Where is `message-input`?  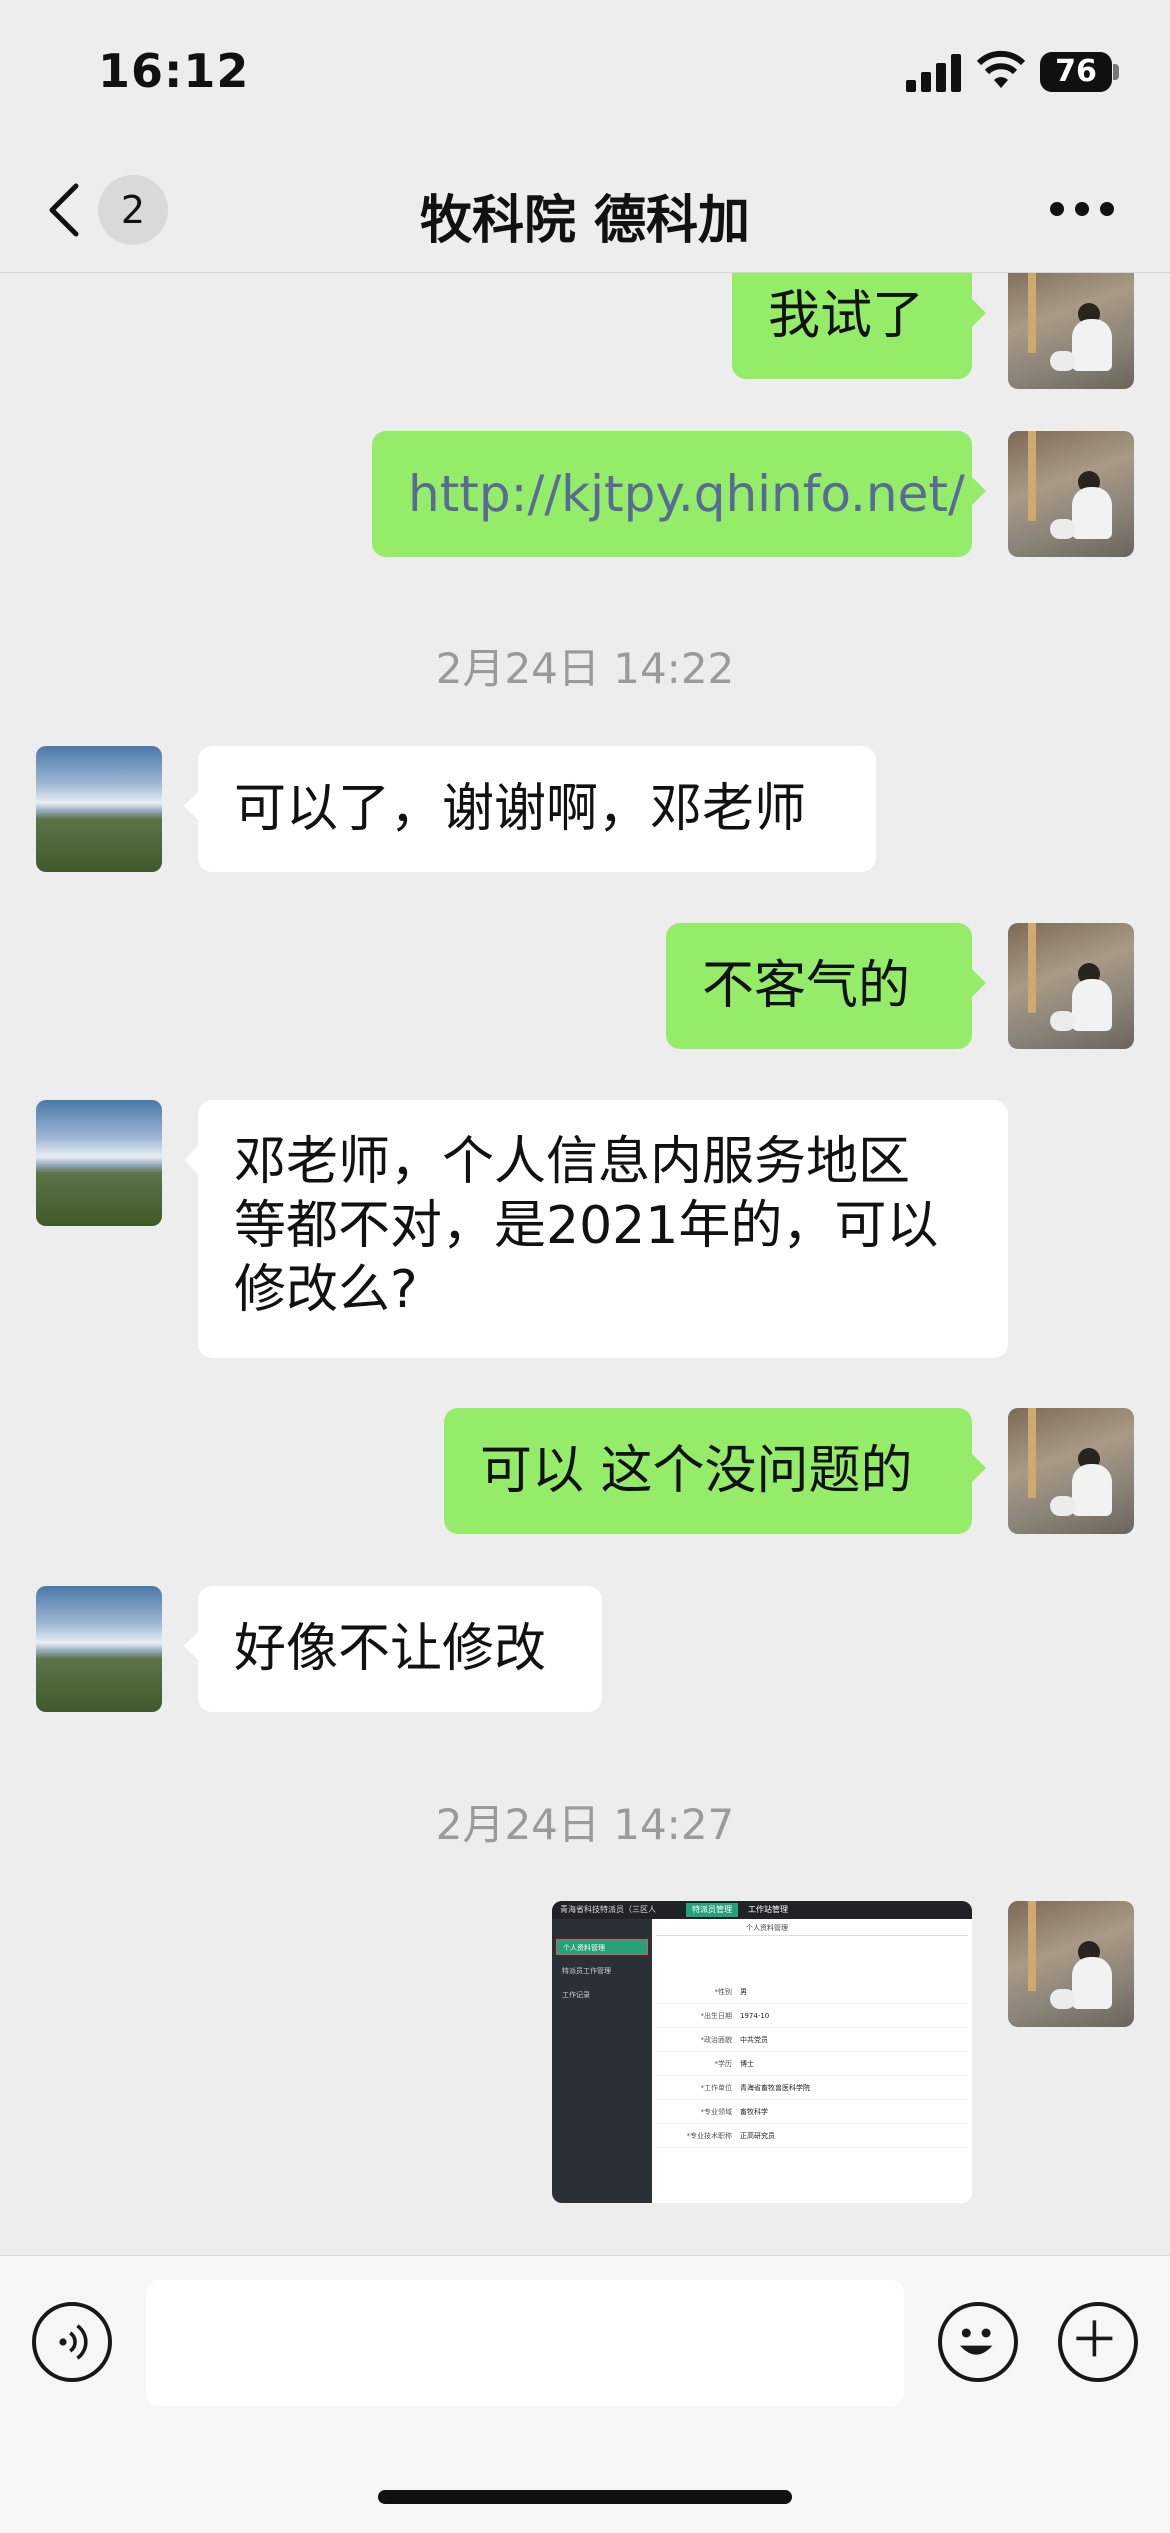
message-input is located at coordinates (525, 2343).